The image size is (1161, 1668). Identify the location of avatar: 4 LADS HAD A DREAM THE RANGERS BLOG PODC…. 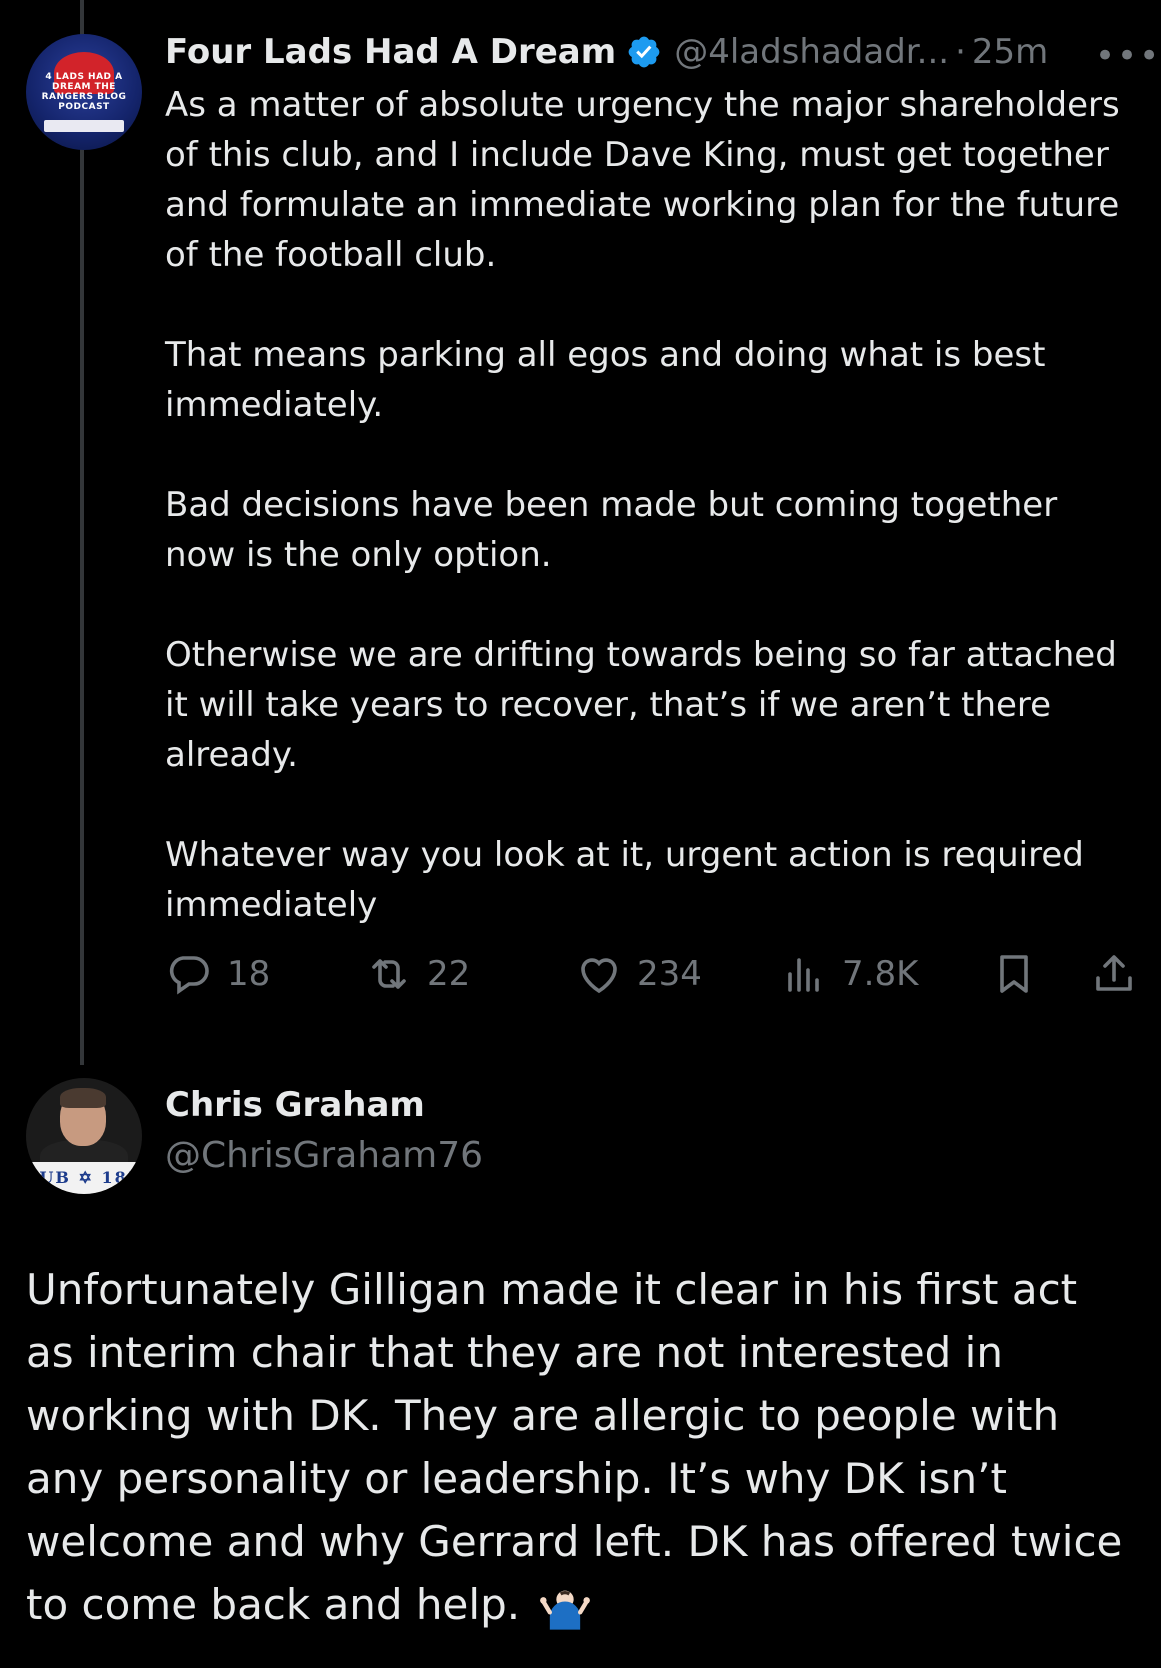
(84, 92).